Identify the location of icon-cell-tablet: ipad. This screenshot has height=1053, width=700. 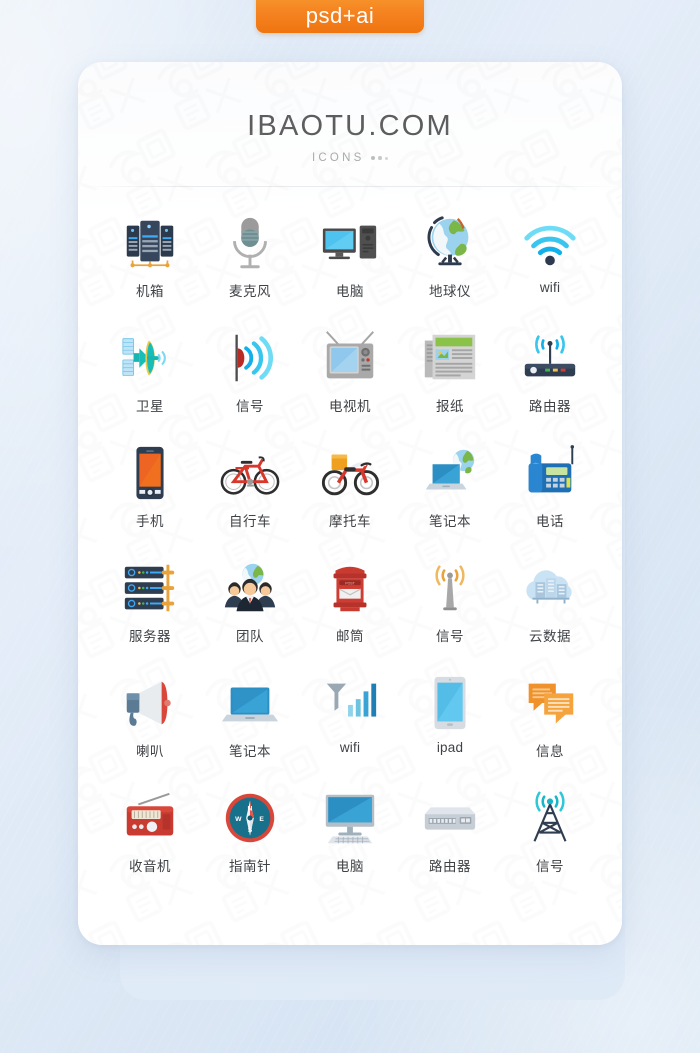
(450, 719).